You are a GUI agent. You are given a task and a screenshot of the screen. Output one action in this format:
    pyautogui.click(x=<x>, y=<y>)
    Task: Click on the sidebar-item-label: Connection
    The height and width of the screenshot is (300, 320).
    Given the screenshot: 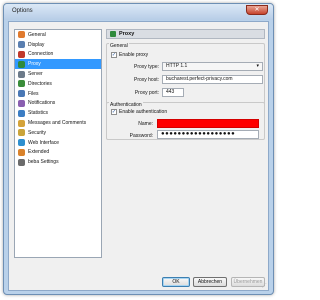 What is the action you would take?
    pyautogui.click(x=41, y=54)
    